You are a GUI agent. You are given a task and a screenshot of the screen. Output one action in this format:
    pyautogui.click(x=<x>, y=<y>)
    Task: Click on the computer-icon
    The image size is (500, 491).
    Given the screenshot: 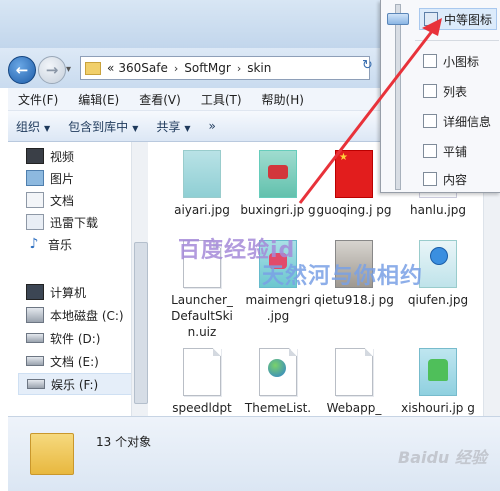 What is the action you would take?
    pyautogui.click(x=35, y=292)
    